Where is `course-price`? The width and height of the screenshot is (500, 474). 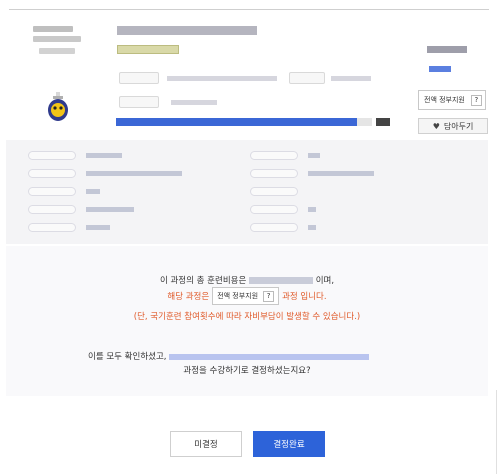
course-price is located at coordinates (447, 49).